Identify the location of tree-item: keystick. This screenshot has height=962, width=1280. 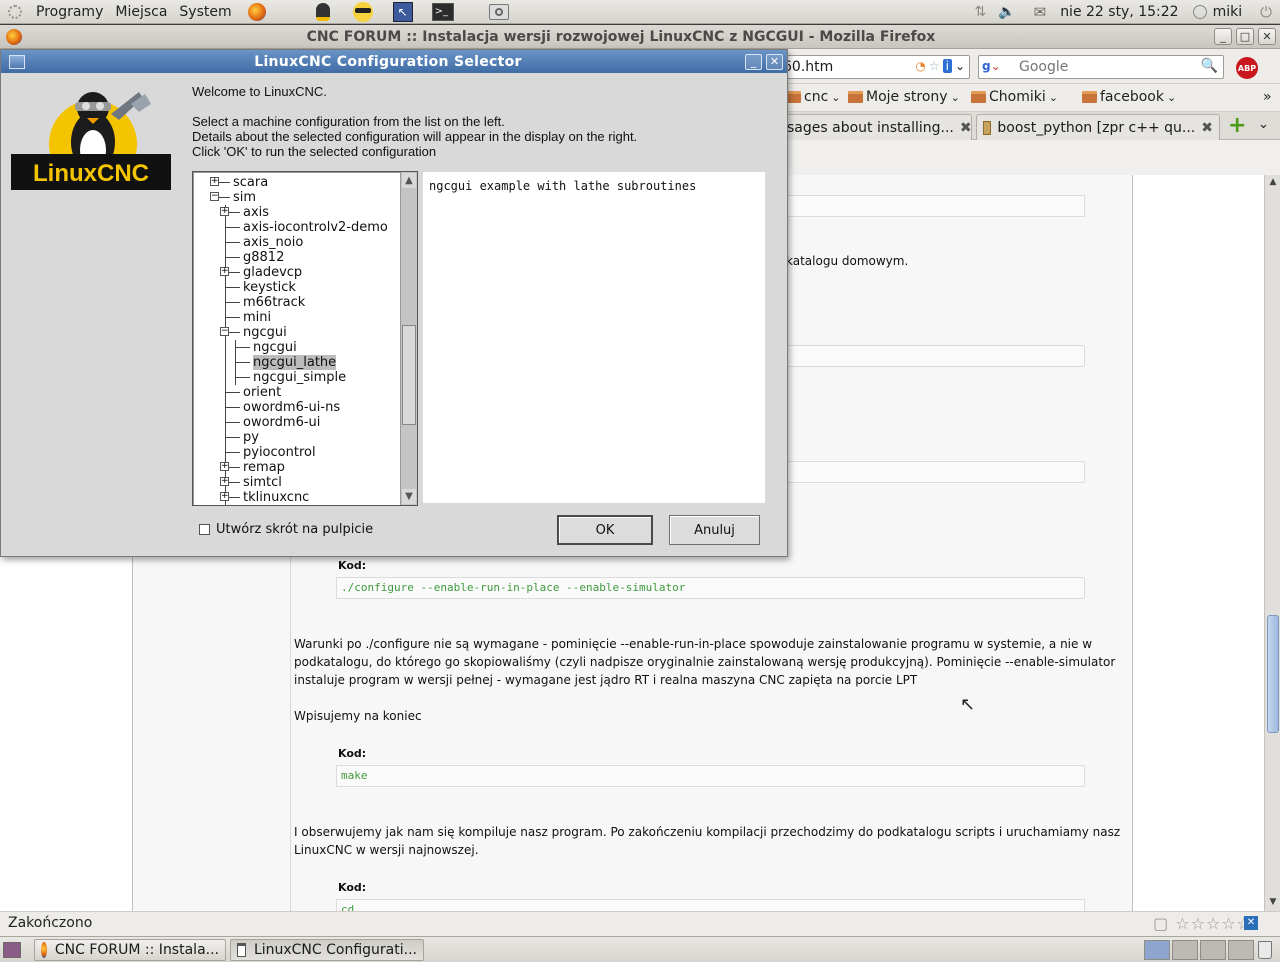
(269, 287).